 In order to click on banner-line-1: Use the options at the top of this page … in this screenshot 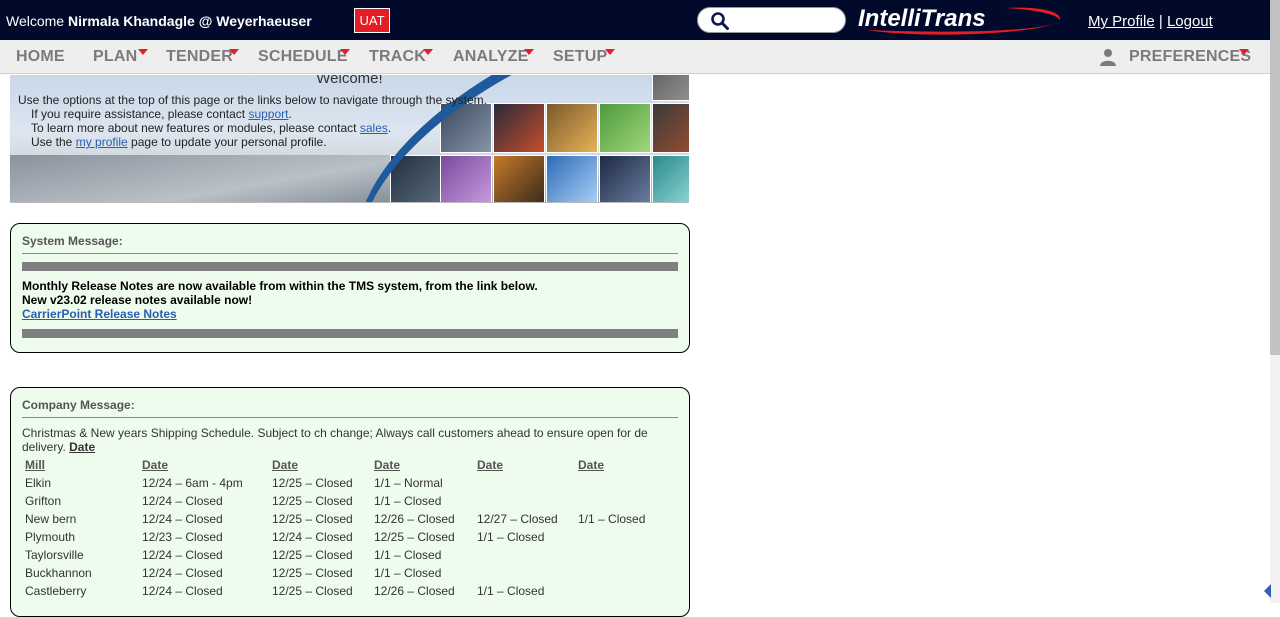, I will do `click(252, 100)`.